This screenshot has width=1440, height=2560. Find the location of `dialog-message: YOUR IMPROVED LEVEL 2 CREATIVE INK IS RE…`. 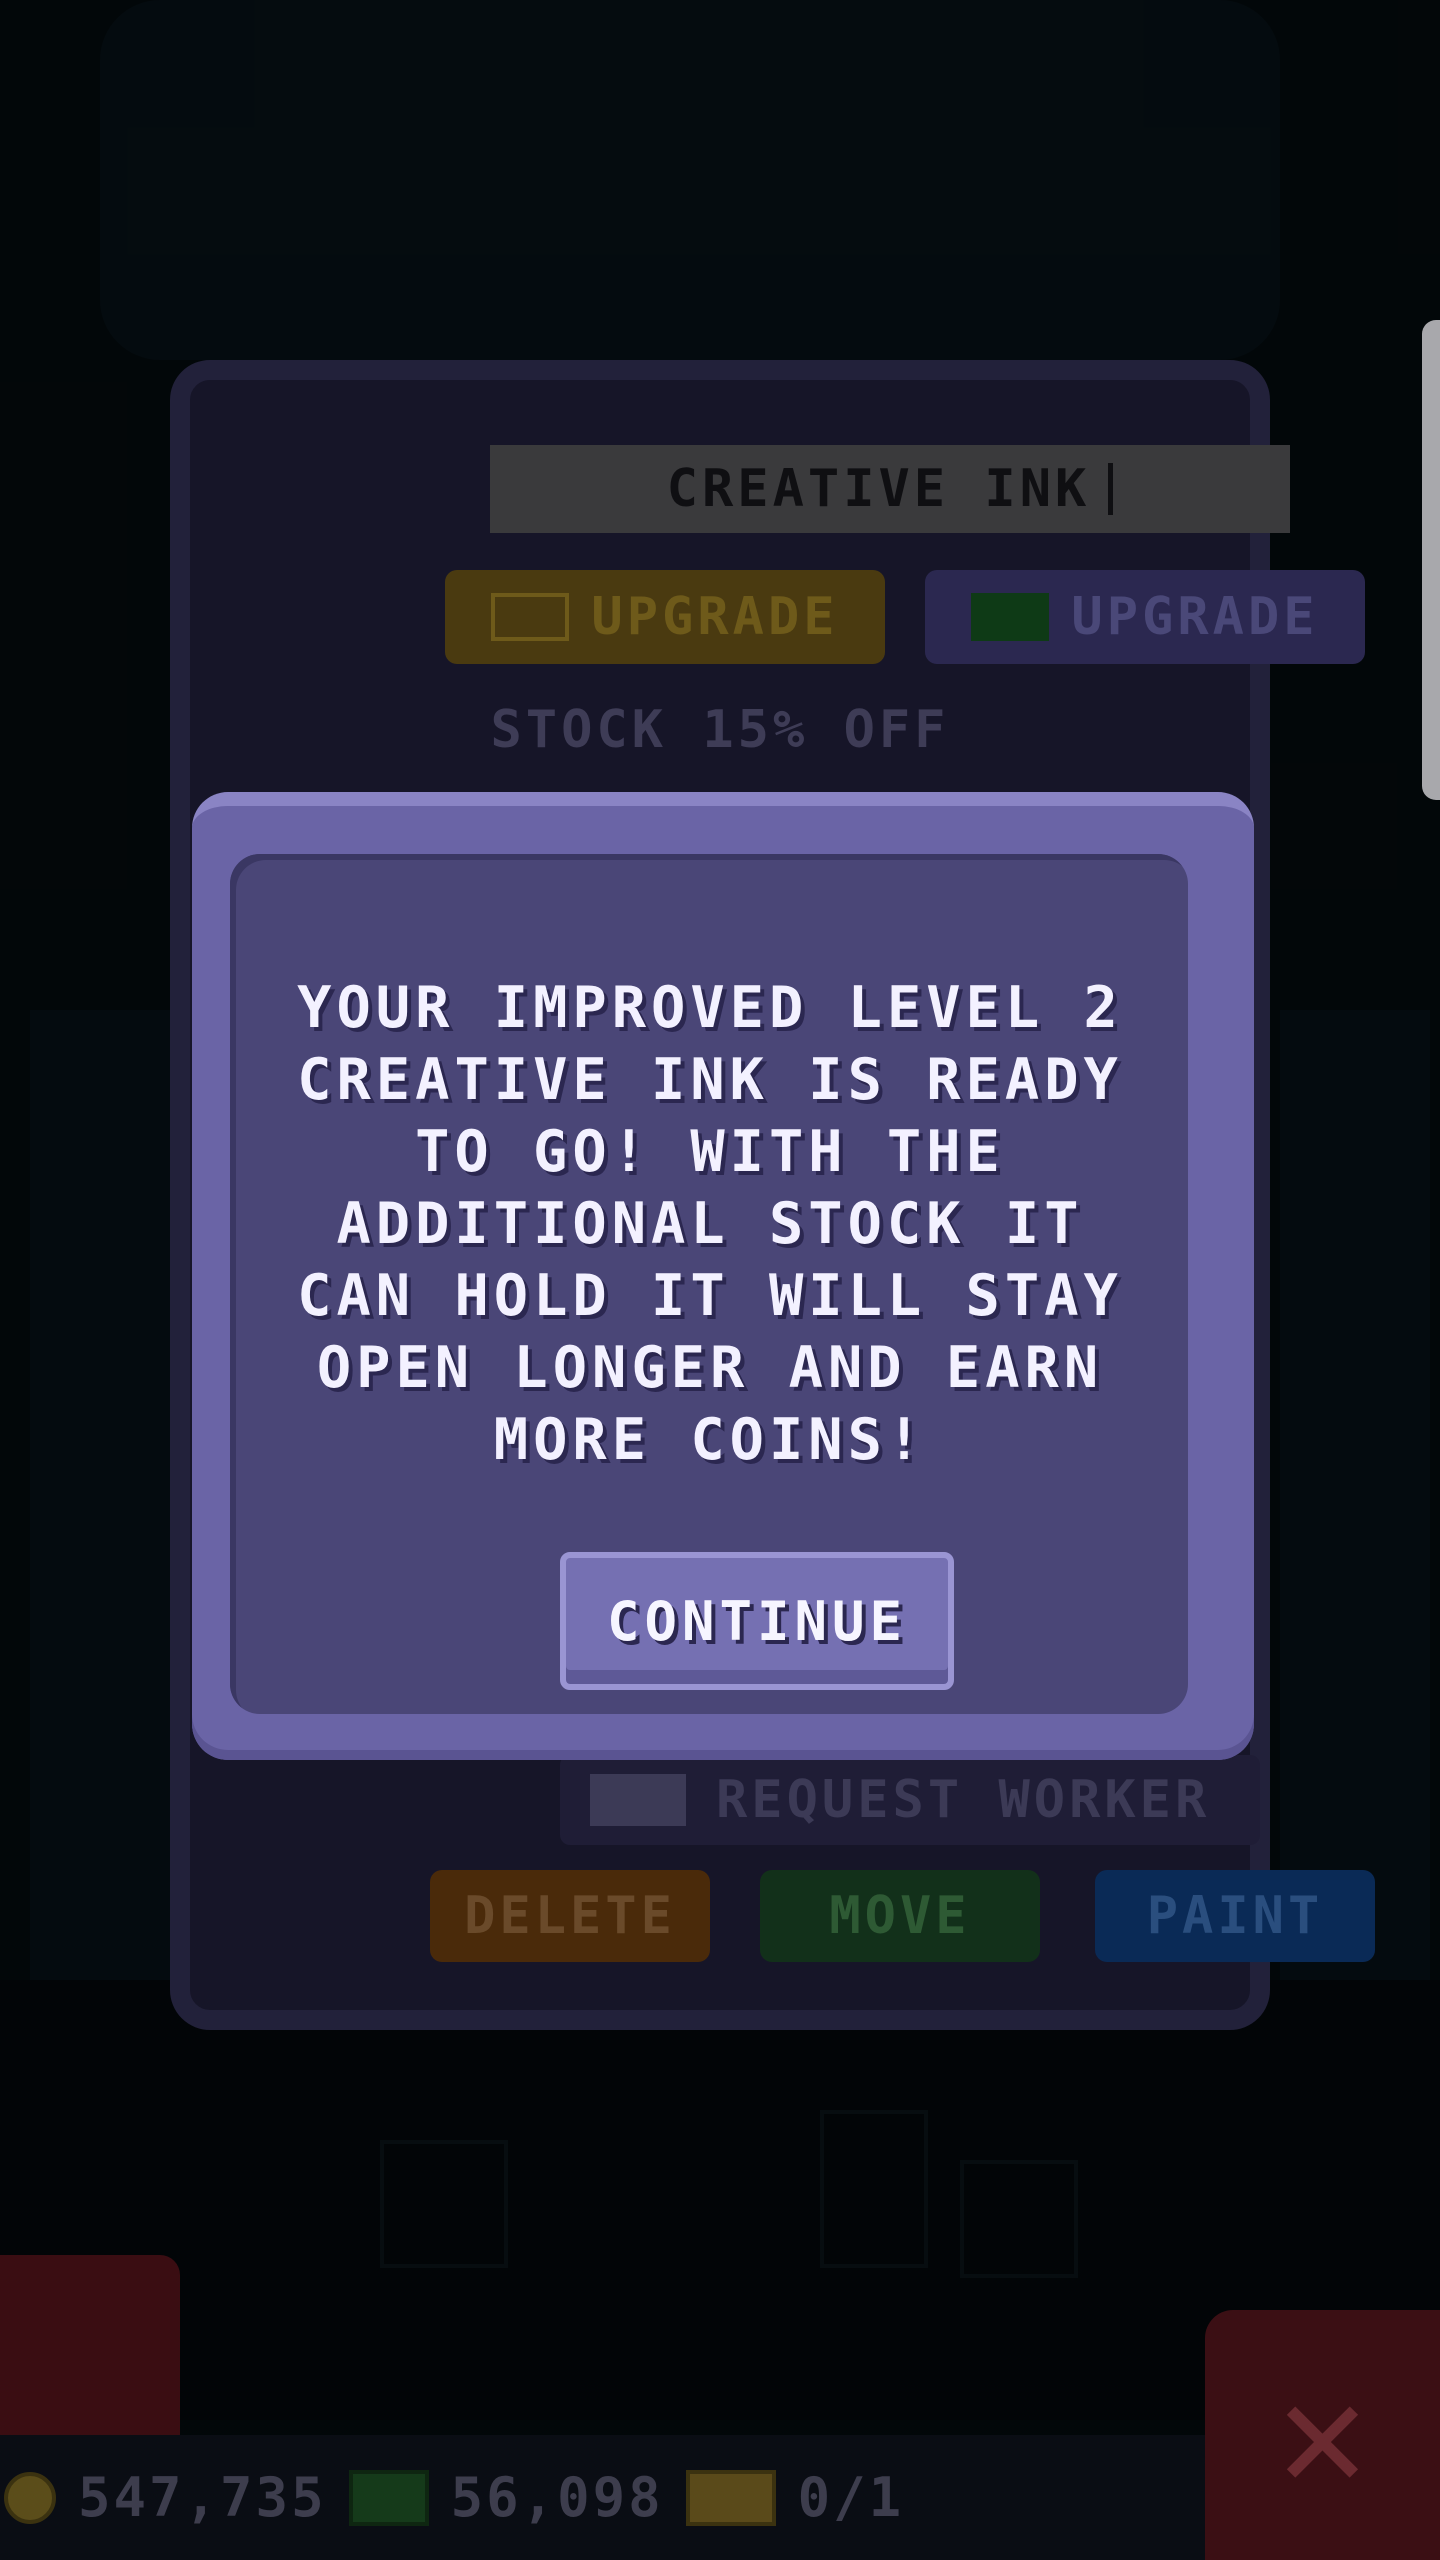

dialog-message: YOUR IMPROVED LEVEL 2 CREATIVE INK IS RE… is located at coordinates (710, 1224).